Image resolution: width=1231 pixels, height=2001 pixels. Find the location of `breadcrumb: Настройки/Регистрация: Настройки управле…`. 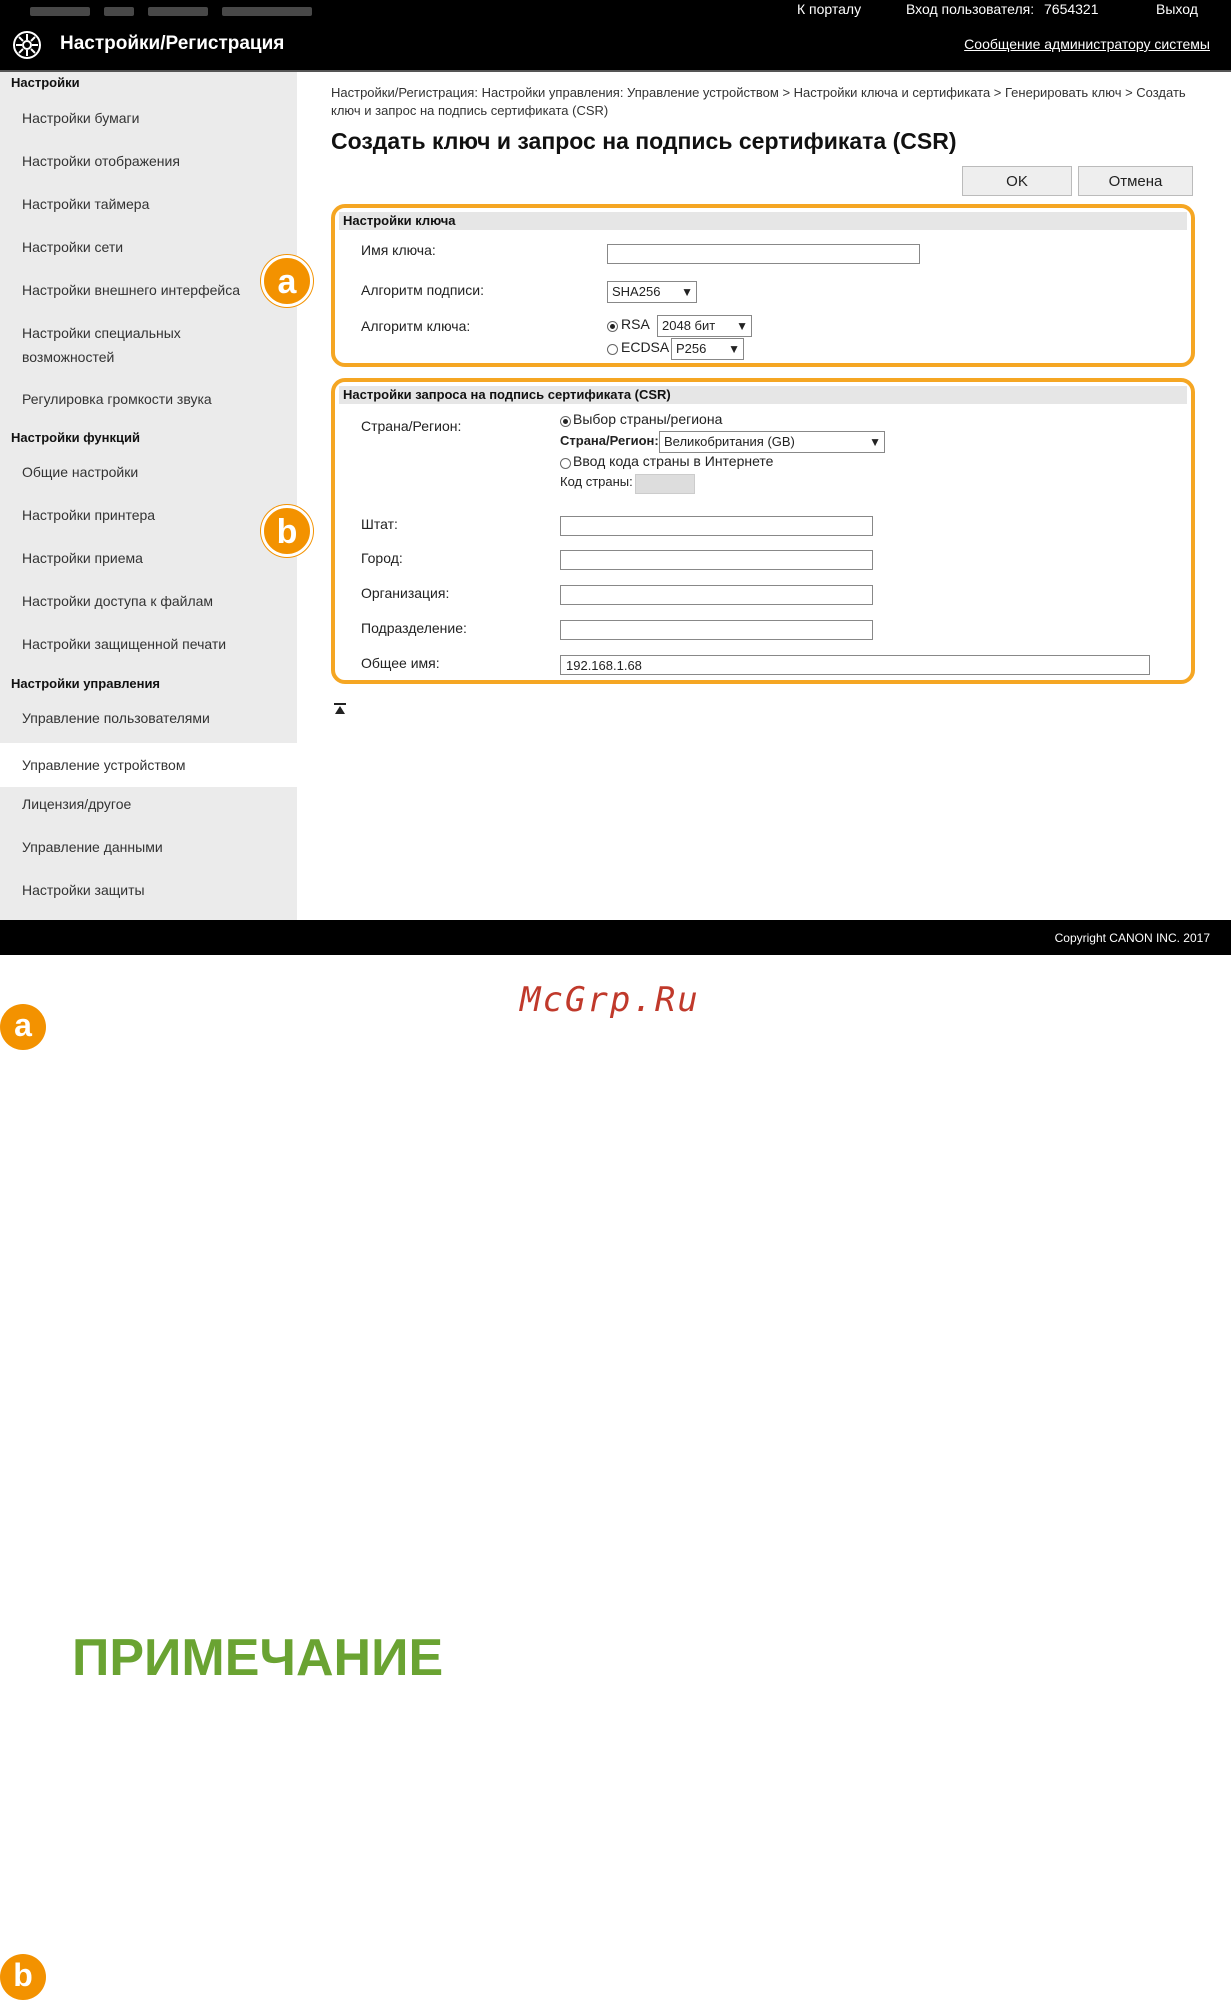

breadcrumb: Настройки/Регистрация: Настройки управле… is located at coordinates (758, 101).